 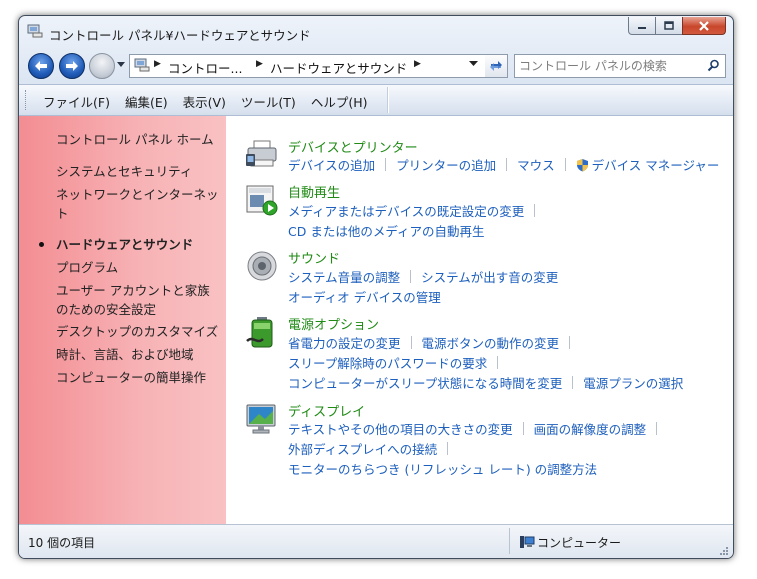 What do you see at coordinates (579, 543) in the screenshot?
I see `status-location: コンピューター` at bounding box center [579, 543].